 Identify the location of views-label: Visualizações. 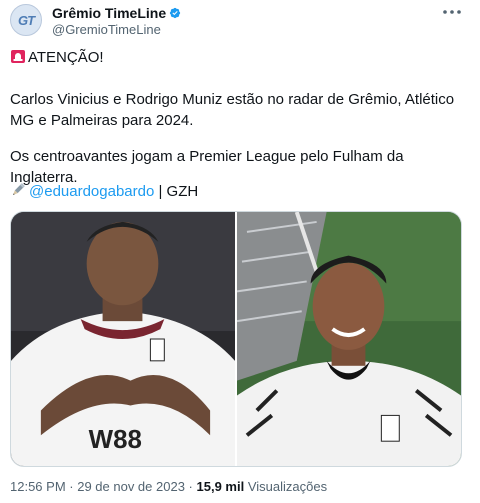
(286, 486).